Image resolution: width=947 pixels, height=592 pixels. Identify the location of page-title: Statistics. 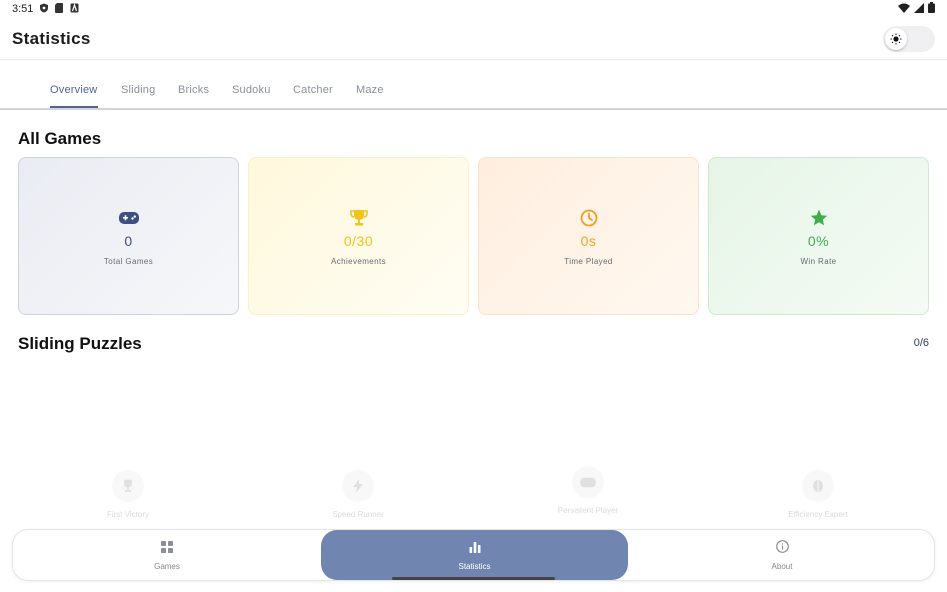
(51, 38).